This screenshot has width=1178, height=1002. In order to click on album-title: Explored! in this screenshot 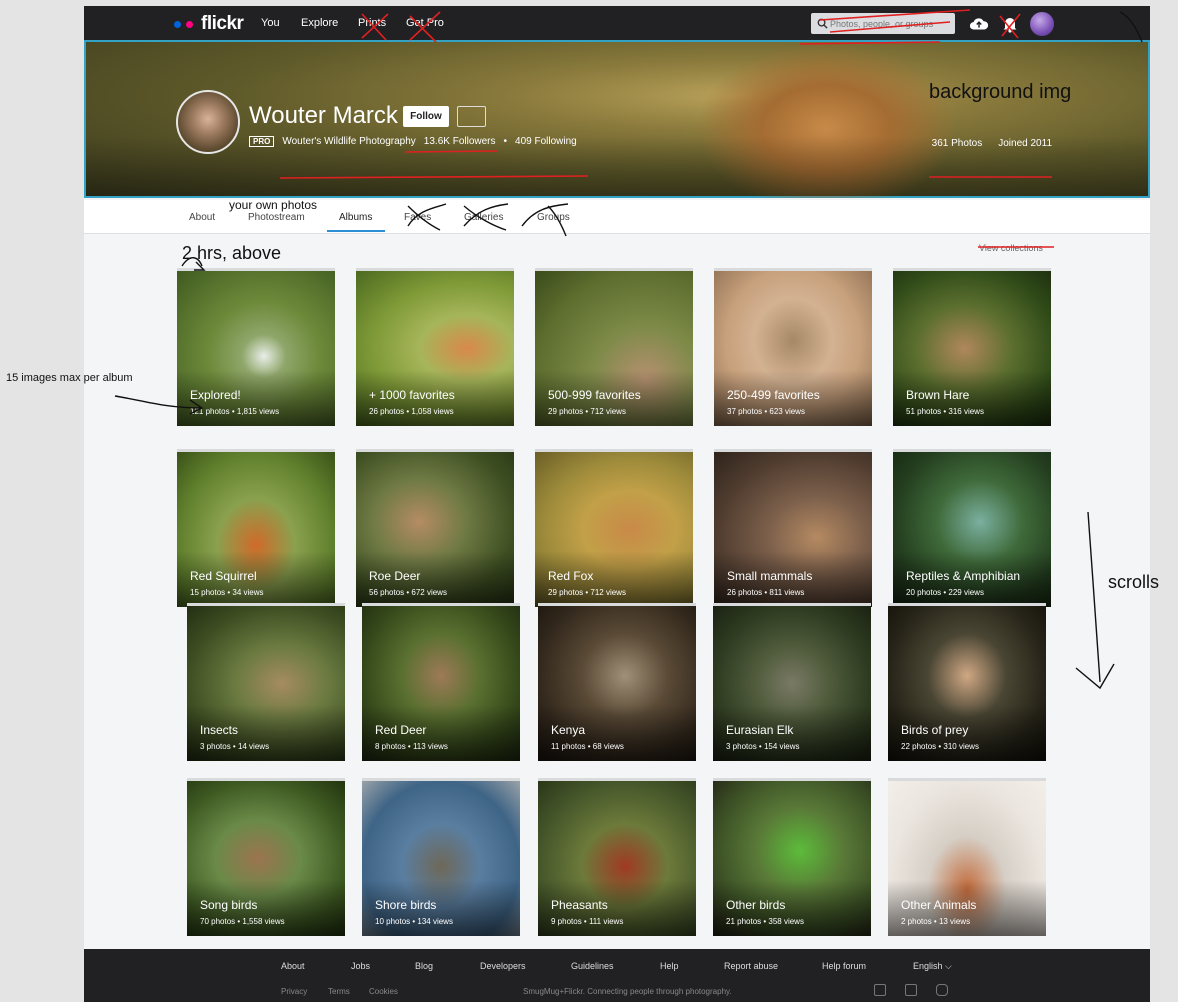, I will do `click(215, 395)`.